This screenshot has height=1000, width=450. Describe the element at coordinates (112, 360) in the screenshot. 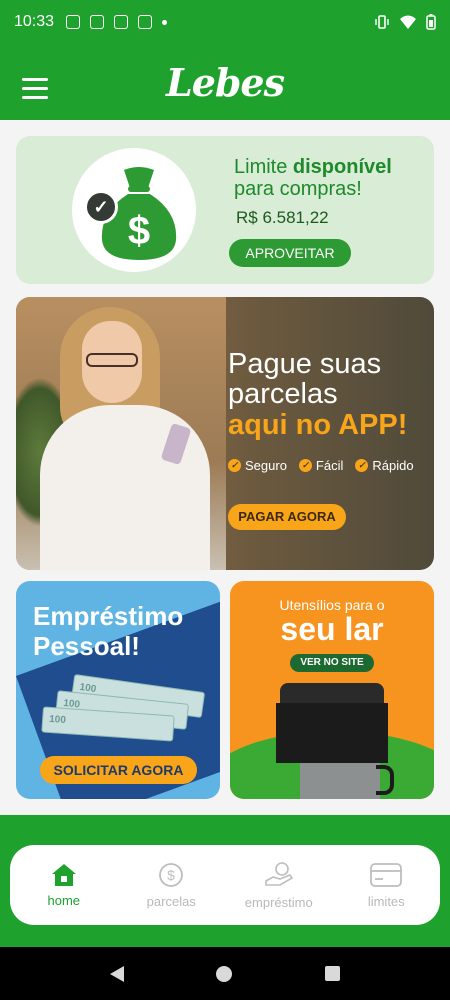

I see `woman-glasses` at that location.